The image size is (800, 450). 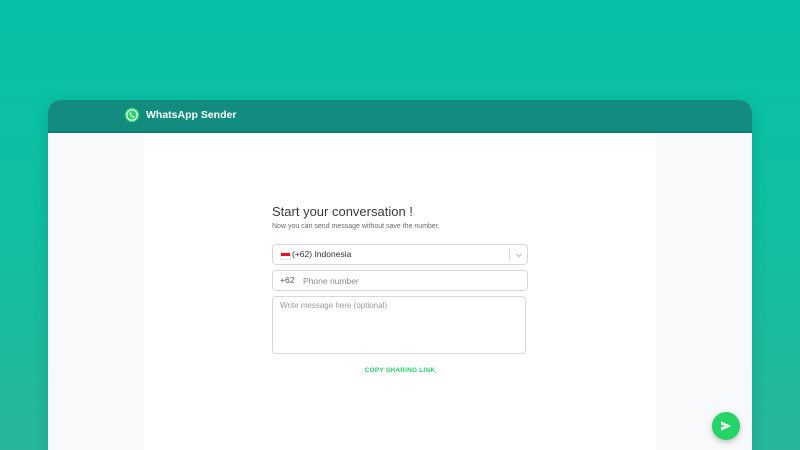 What do you see at coordinates (285, 256) in the screenshot?
I see `indonesia-flag-icon` at bounding box center [285, 256].